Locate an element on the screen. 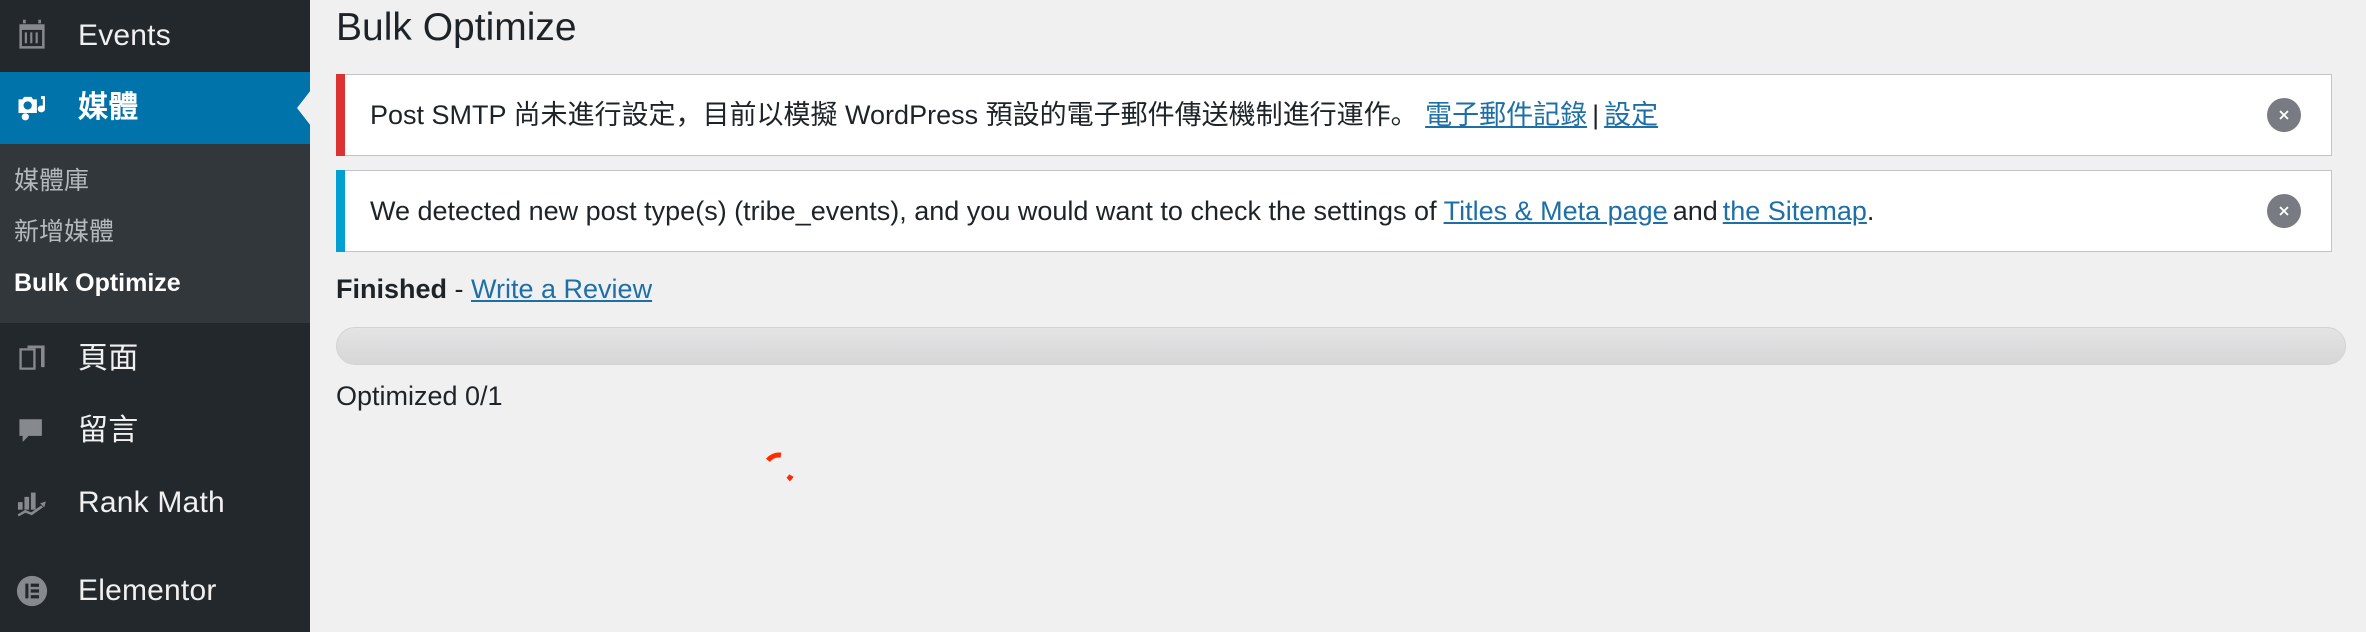 This screenshot has width=2366, height=632. sidebar-item-label: Rank Math is located at coordinates (151, 502).